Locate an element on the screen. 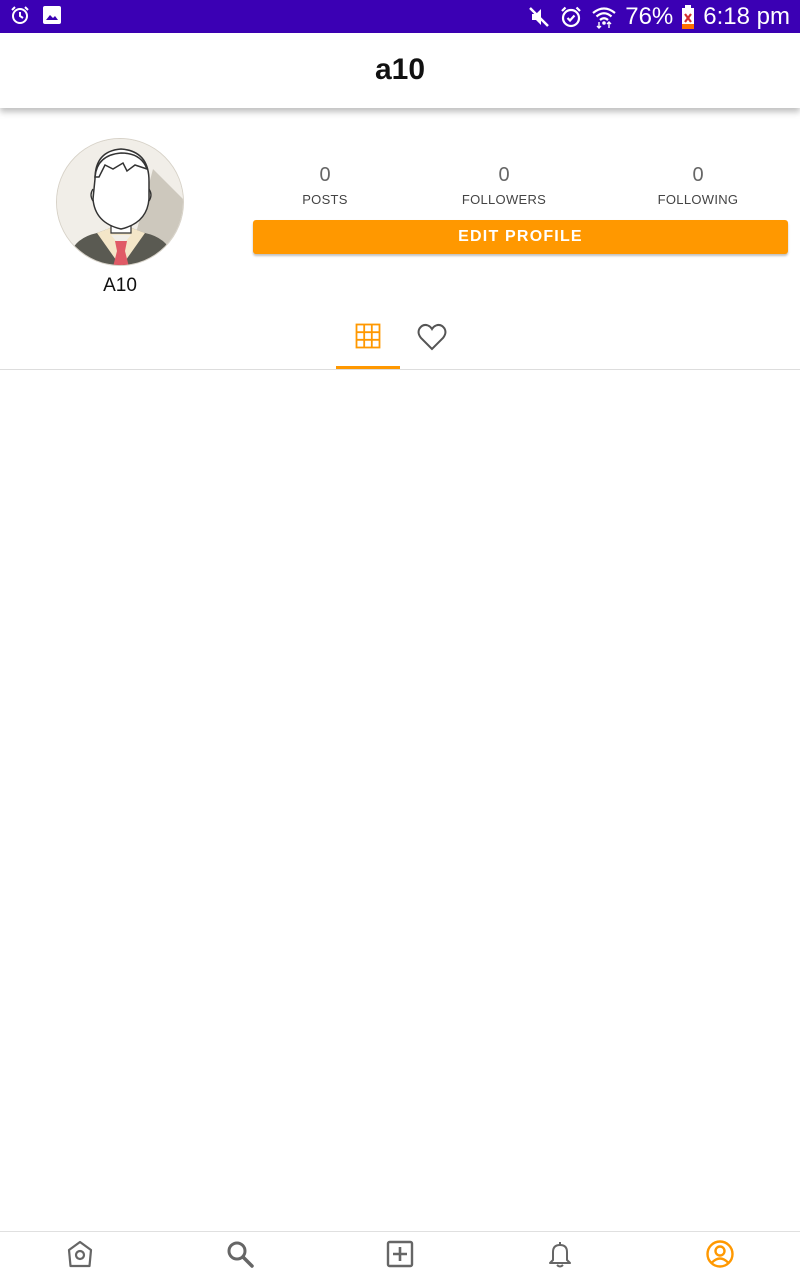  add-post-icon is located at coordinates (400, 1256).